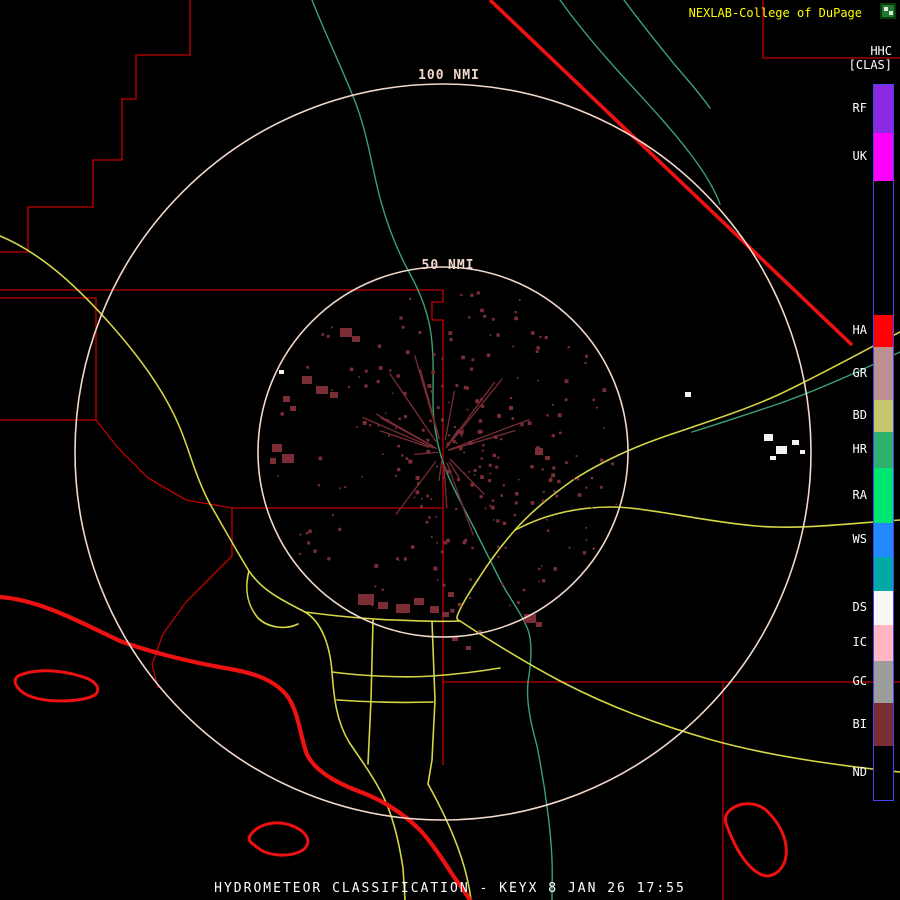  What do you see at coordinates (888, 11) in the screenshot?
I see `cod-site-icon` at bounding box center [888, 11].